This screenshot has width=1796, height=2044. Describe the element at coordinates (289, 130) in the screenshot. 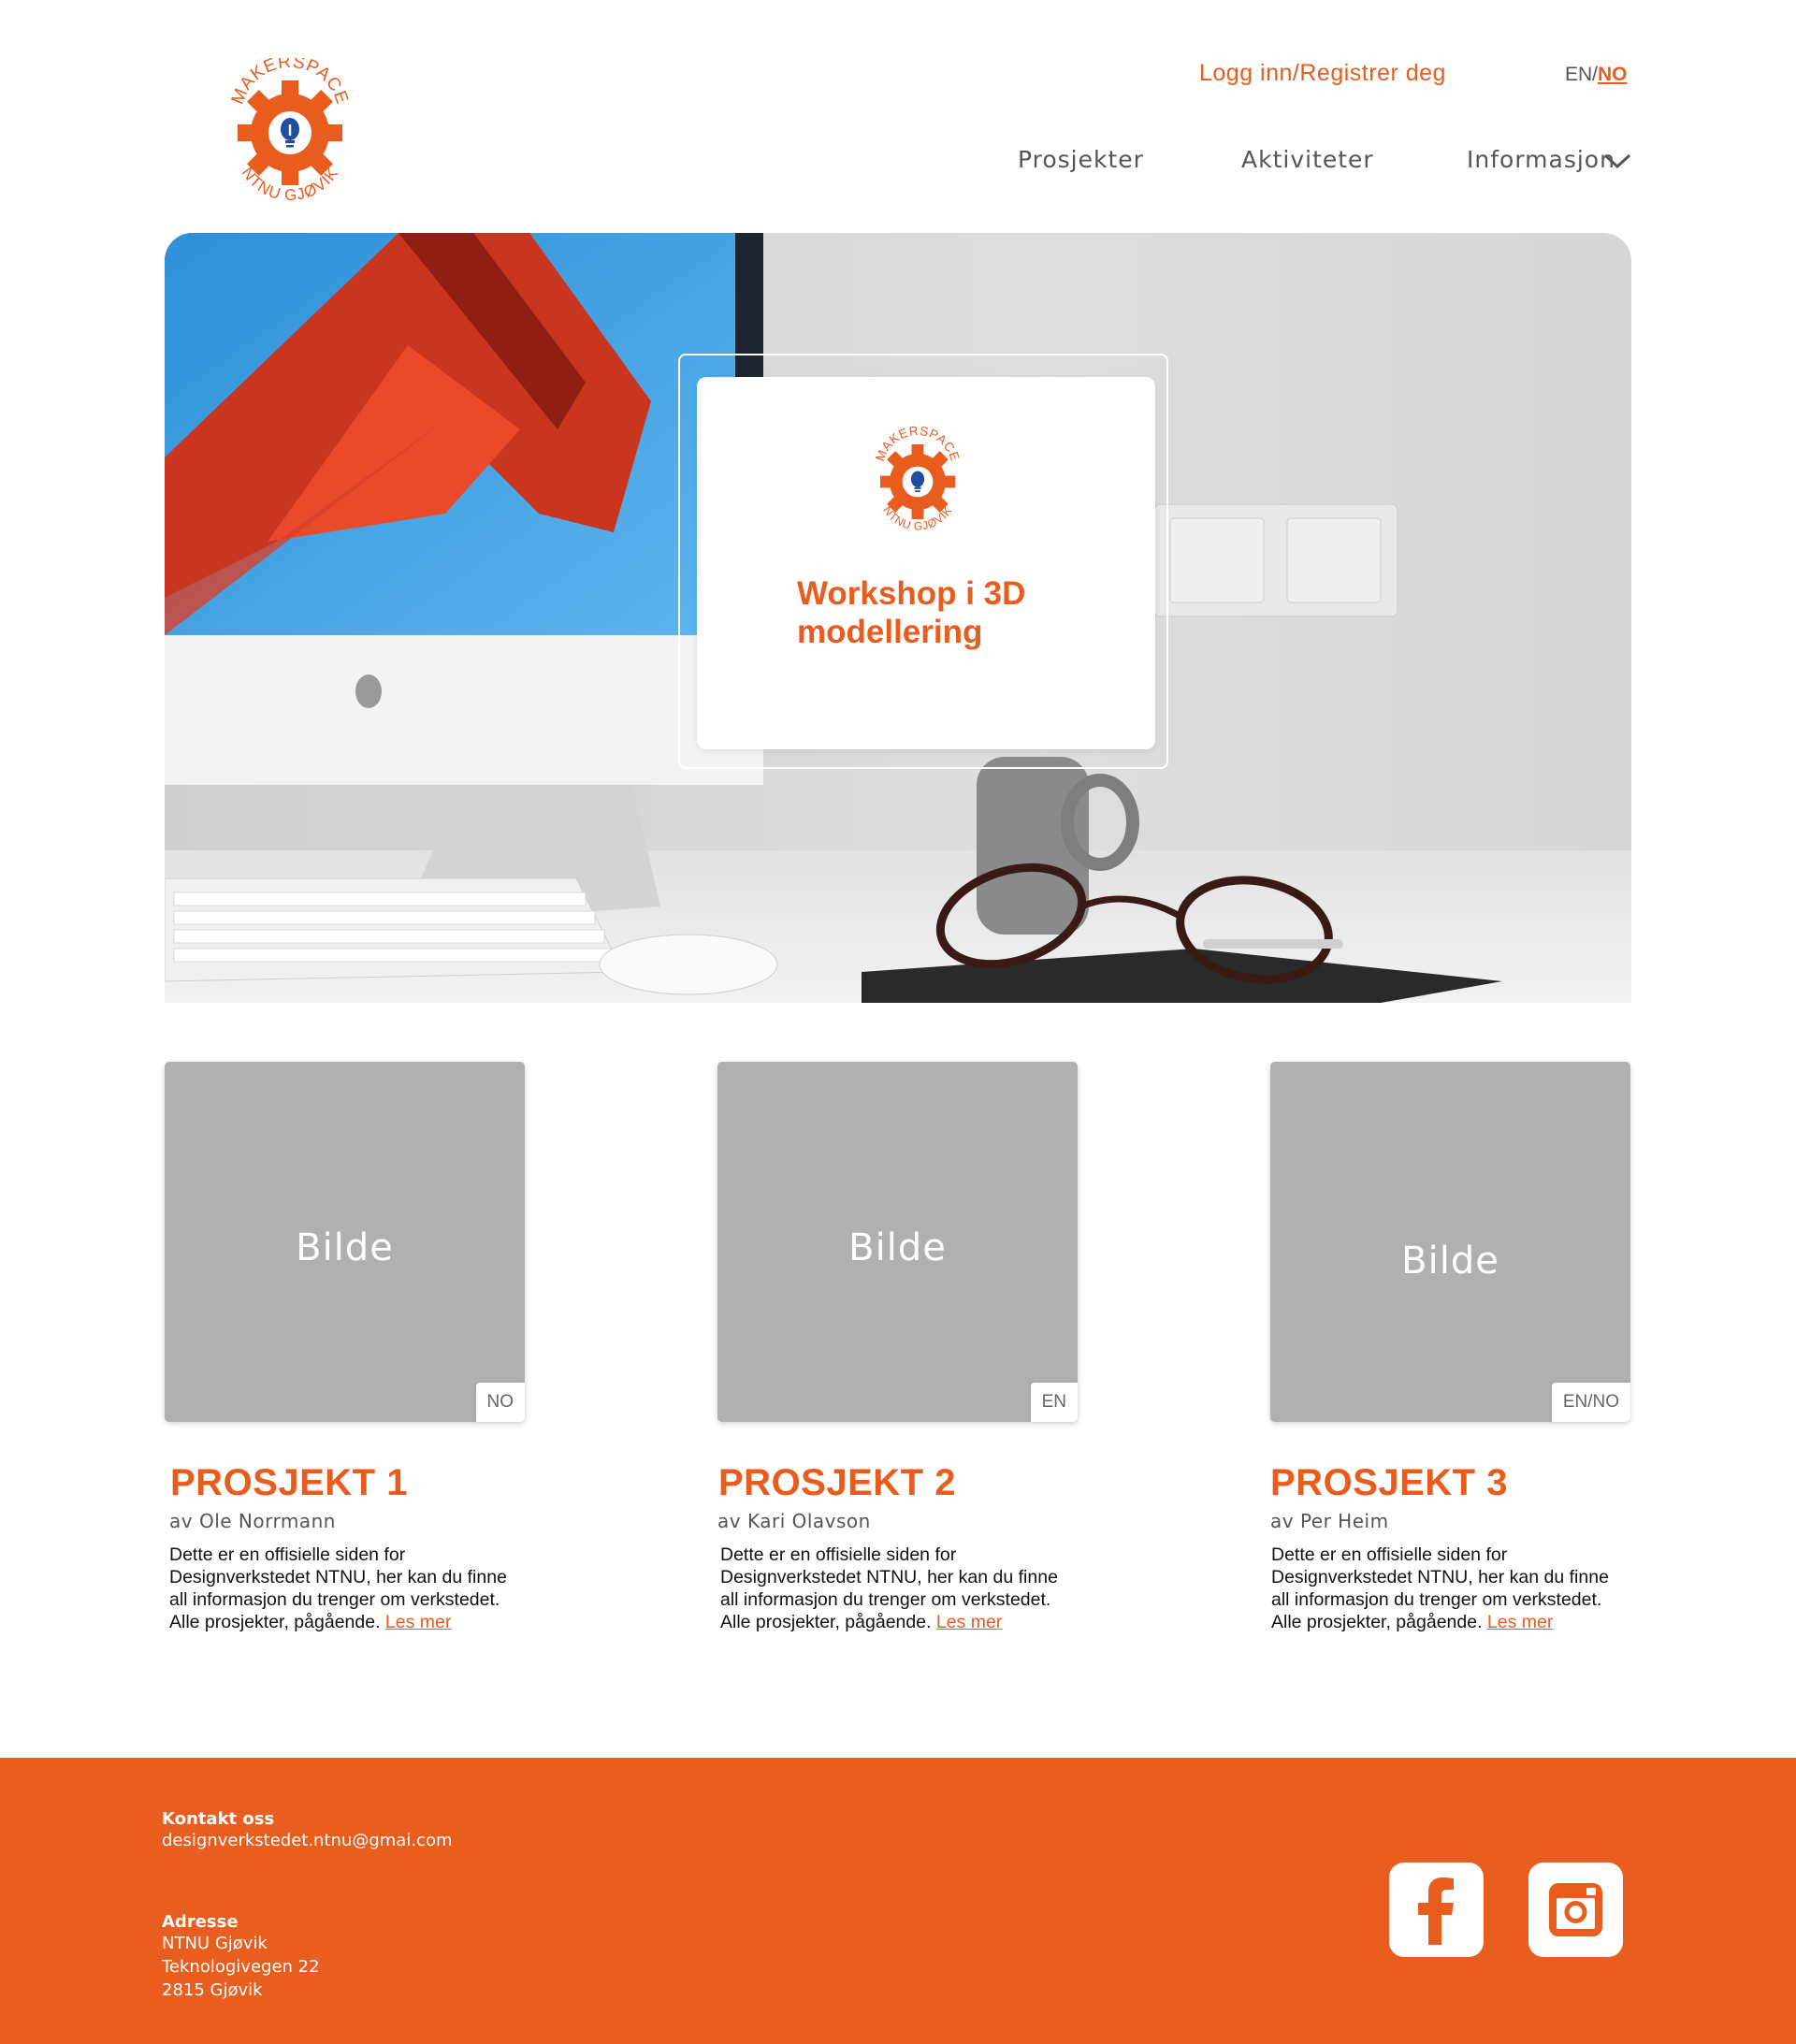

I see `makerspace-logo: MAKERSPACE NTNU GJØVIK` at that location.